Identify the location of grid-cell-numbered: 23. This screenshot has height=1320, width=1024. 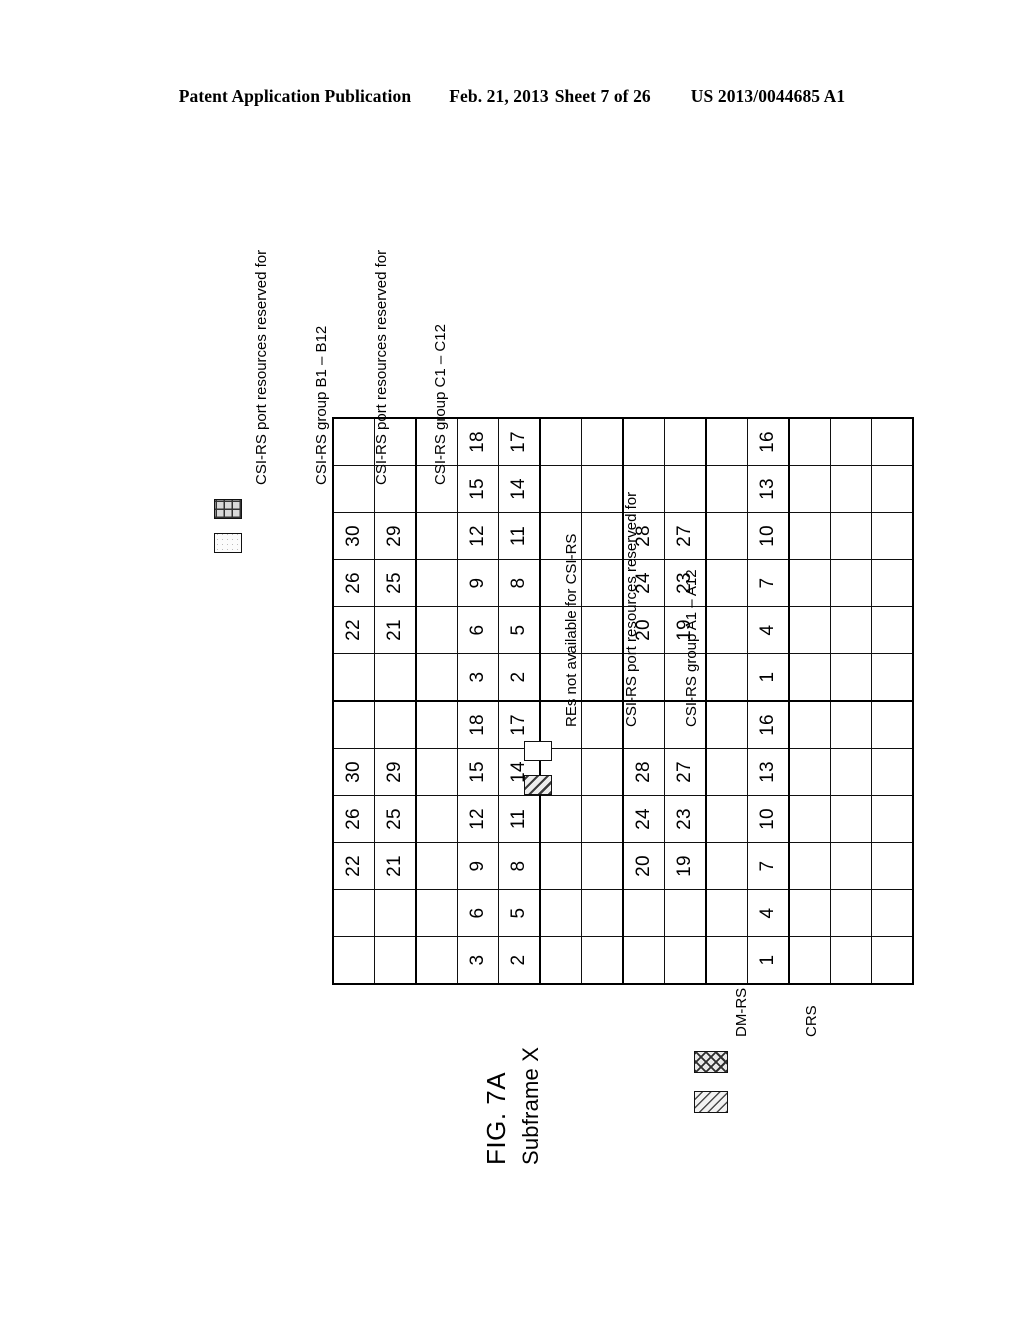
(685, 819).